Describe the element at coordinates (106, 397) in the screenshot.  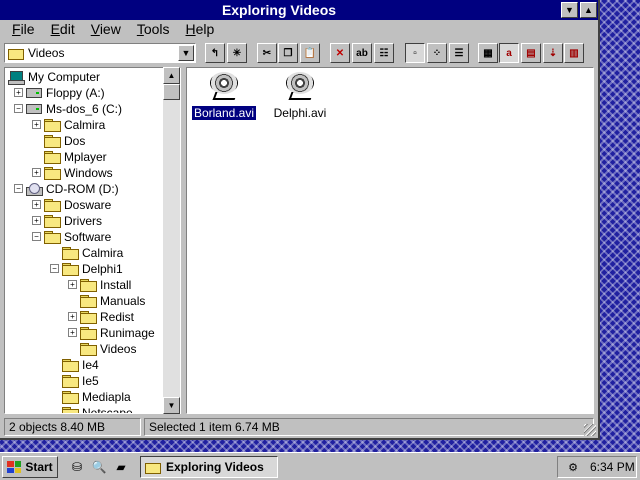
I see `tree-item-label: Mediapla` at that location.